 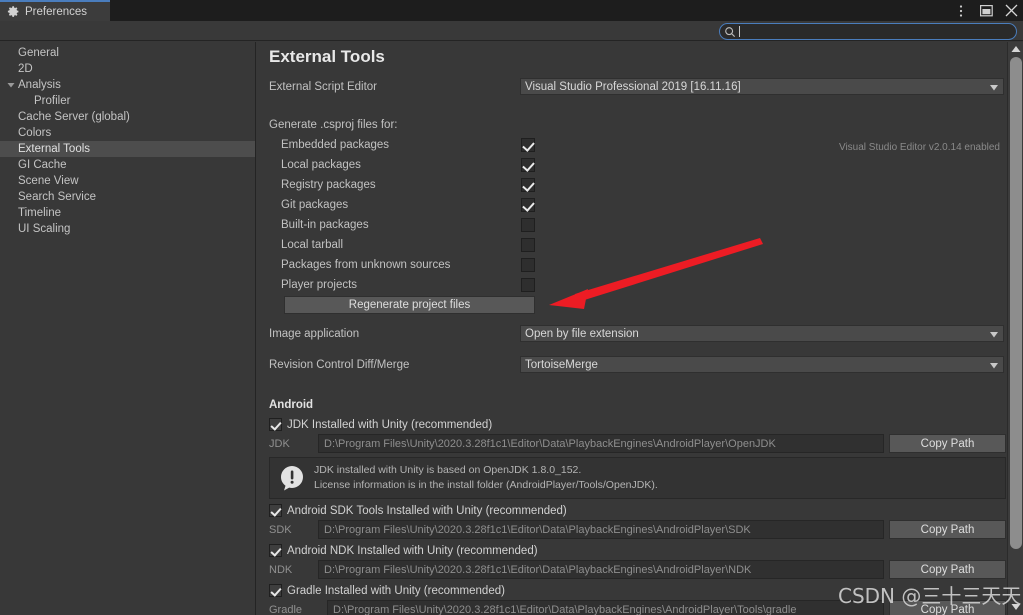 What do you see at coordinates (319, 285) in the screenshot?
I see `csproj-option-label: Player projects` at bounding box center [319, 285].